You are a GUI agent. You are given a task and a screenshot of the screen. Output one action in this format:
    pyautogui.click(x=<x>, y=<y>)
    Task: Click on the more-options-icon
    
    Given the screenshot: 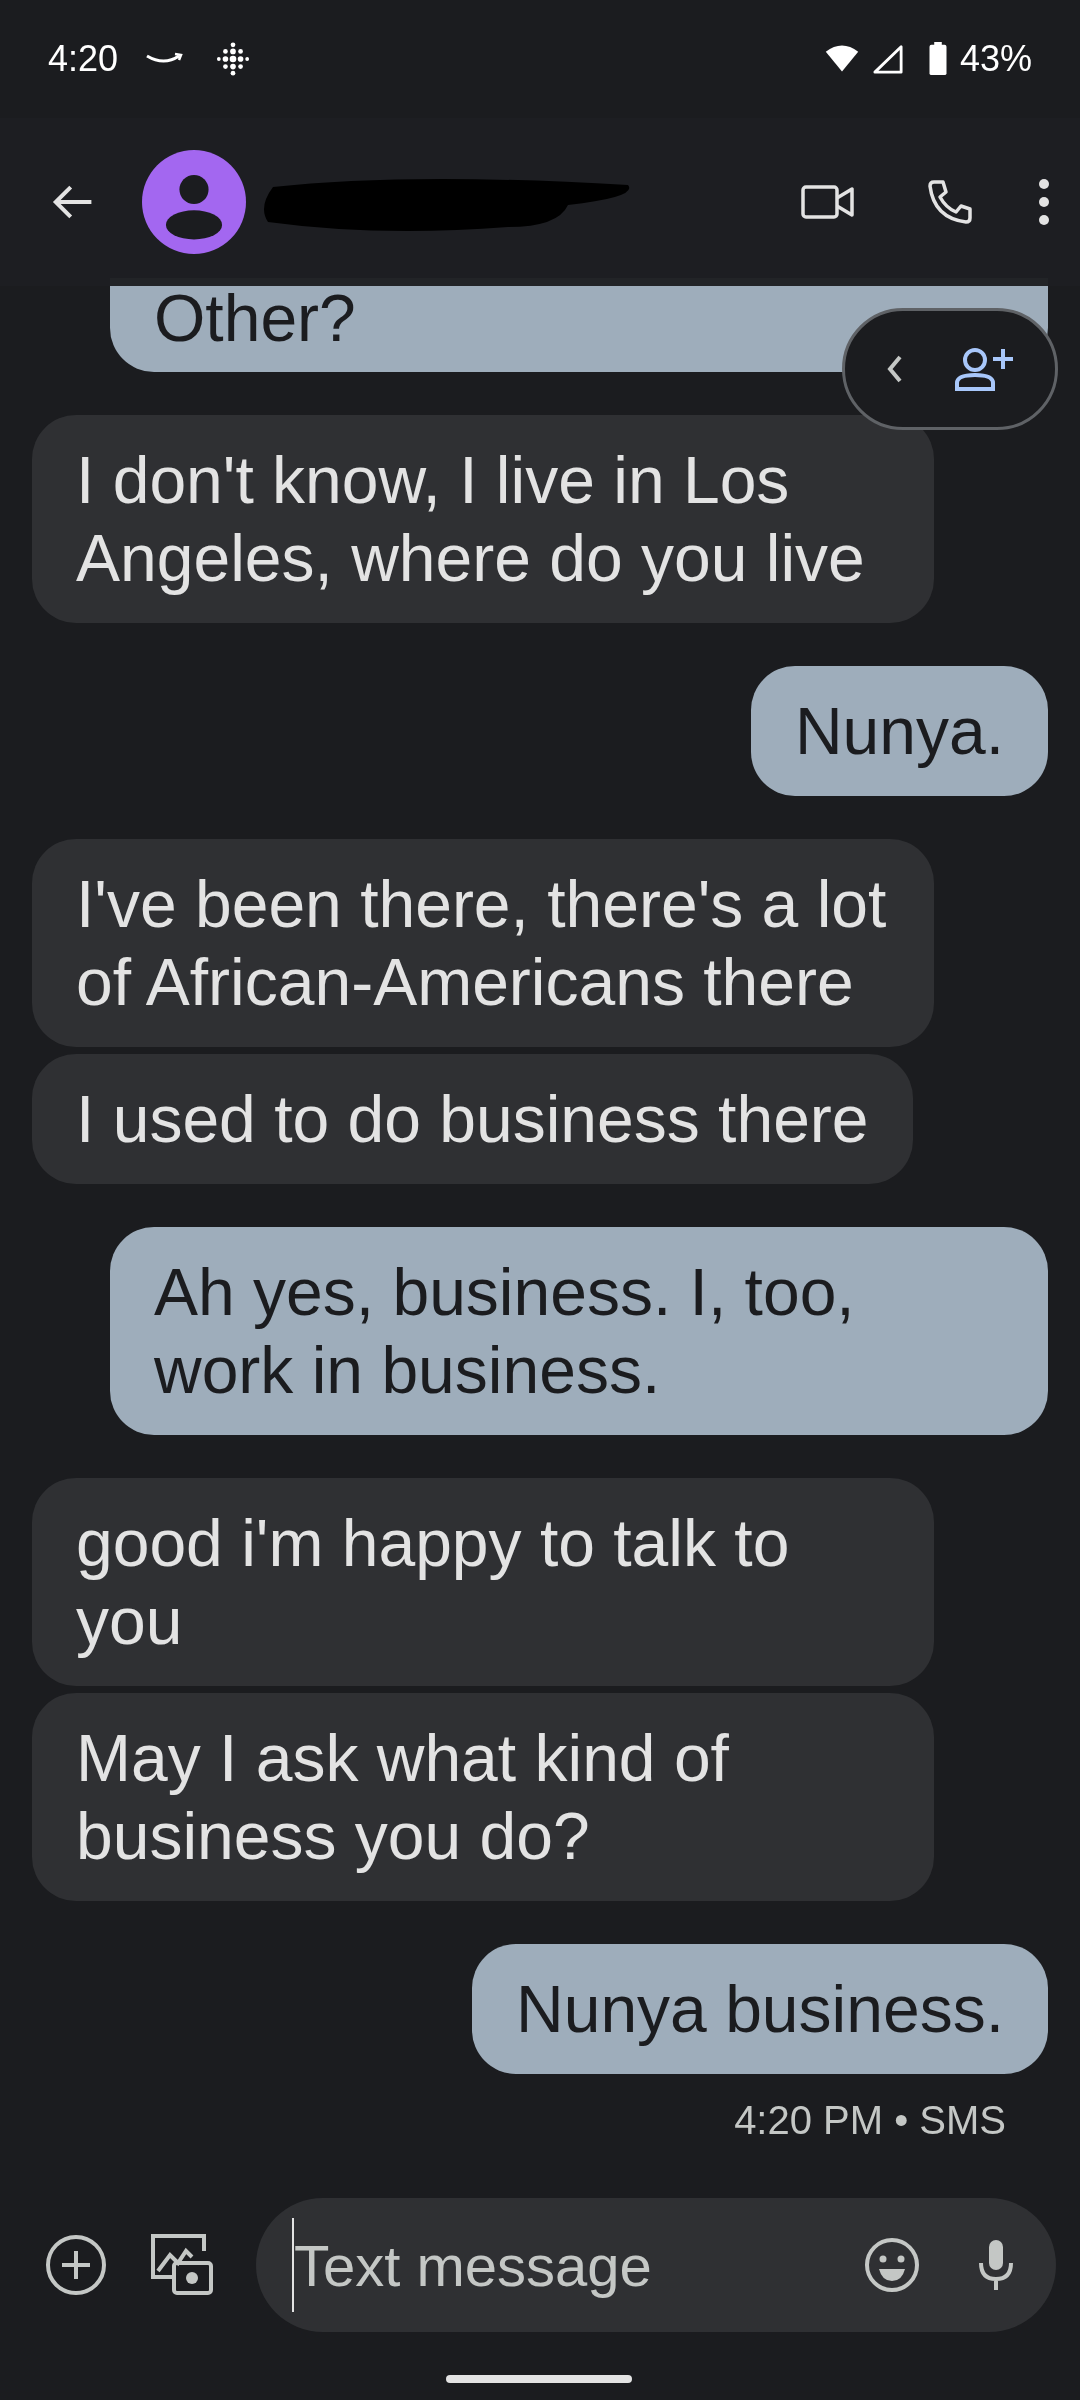 What is the action you would take?
    pyautogui.click(x=1044, y=202)
    